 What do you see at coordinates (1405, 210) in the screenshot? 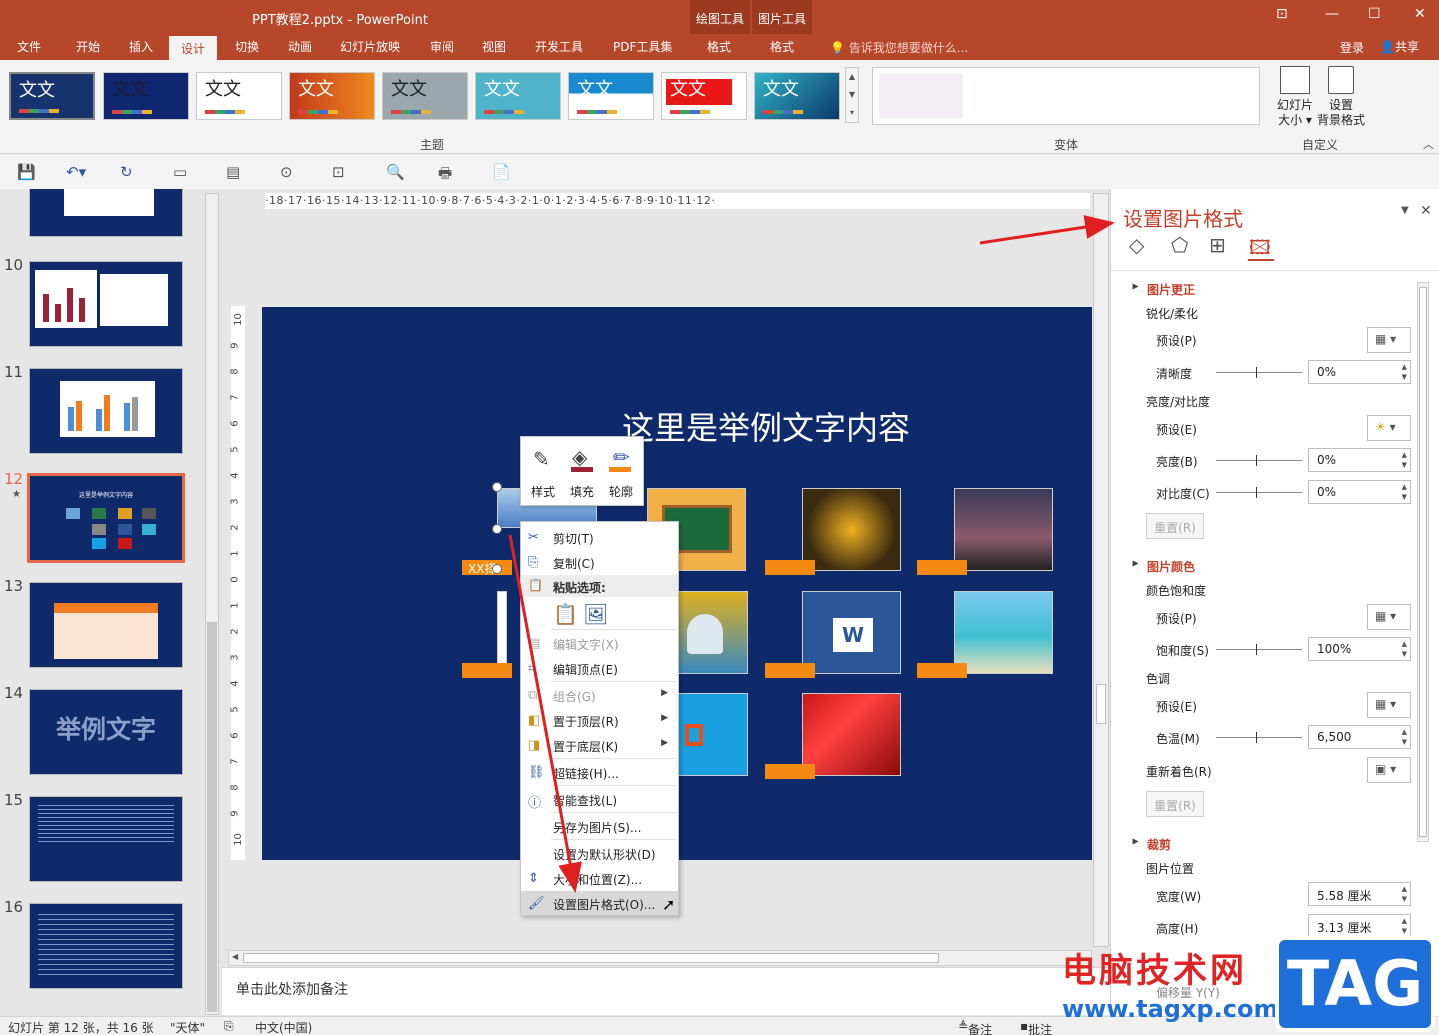
I see `pane-options-icon: ▼` at bounding box center [1405, 210].